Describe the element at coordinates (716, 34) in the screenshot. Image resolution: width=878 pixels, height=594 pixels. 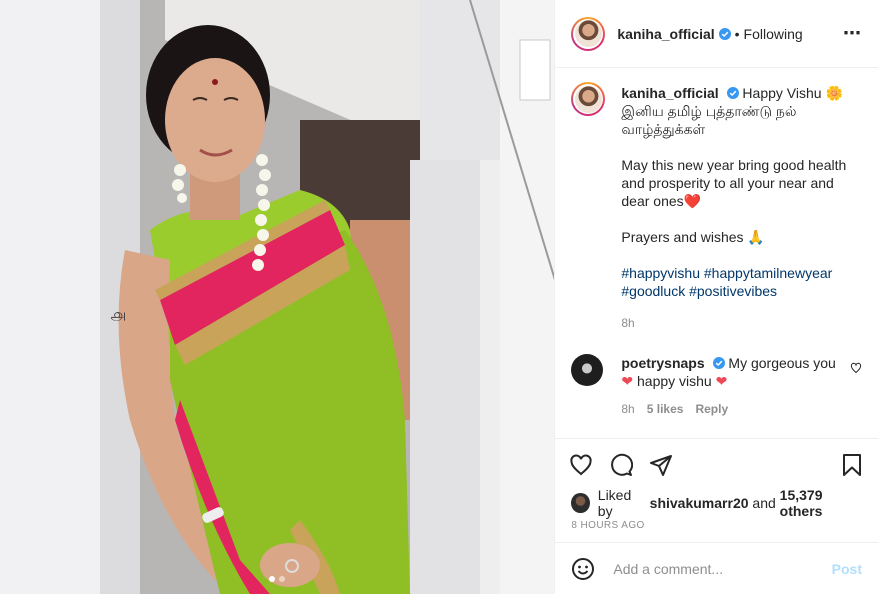
I see `post-header: kaniha_official • Following ⋯` at that location.